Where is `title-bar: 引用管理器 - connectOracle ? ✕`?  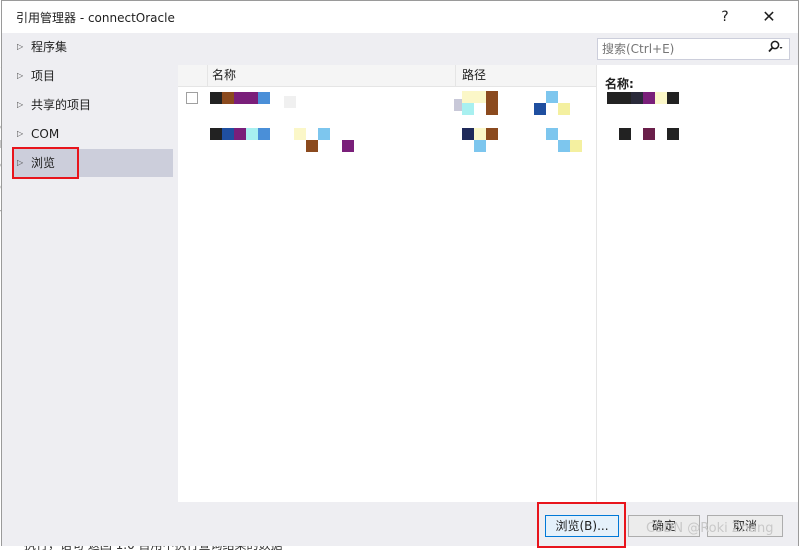 title-bar: 引用管理器 - connectOracle ? ✕ is located at coordinates (400, 17).